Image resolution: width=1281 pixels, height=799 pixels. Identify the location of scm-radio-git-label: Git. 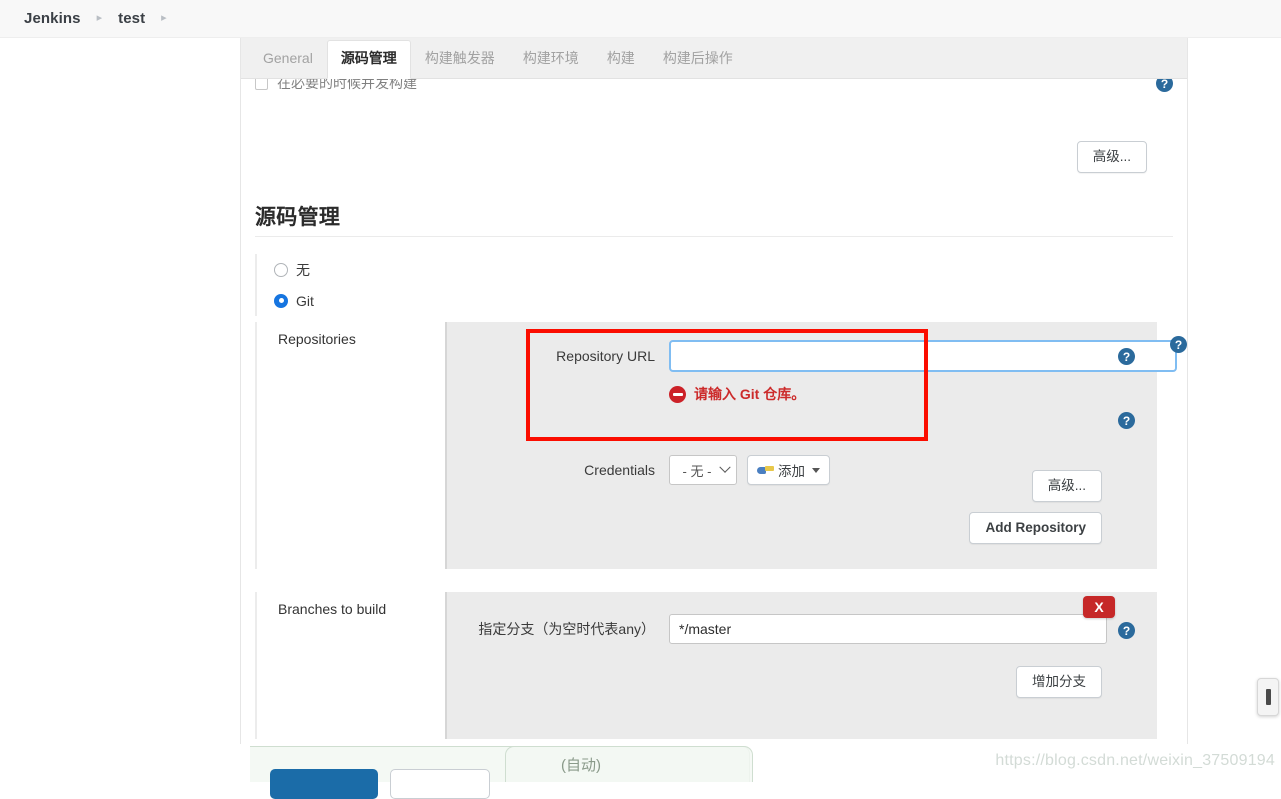
(305, 300).